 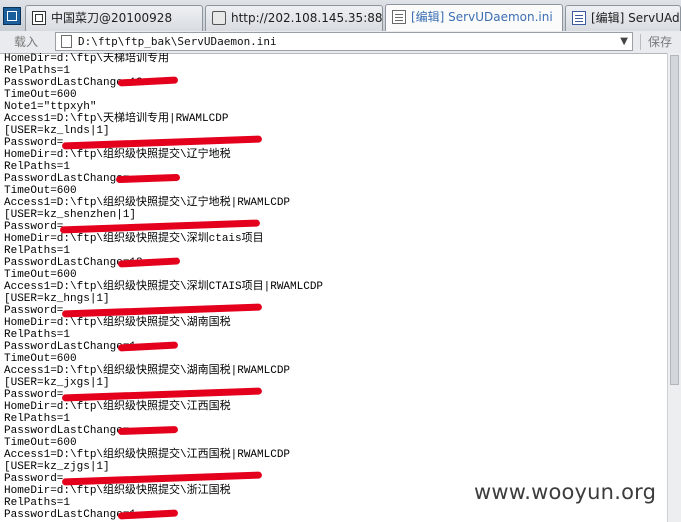 I want to click on vertical-scrollbar, so click(x=674, y=287).